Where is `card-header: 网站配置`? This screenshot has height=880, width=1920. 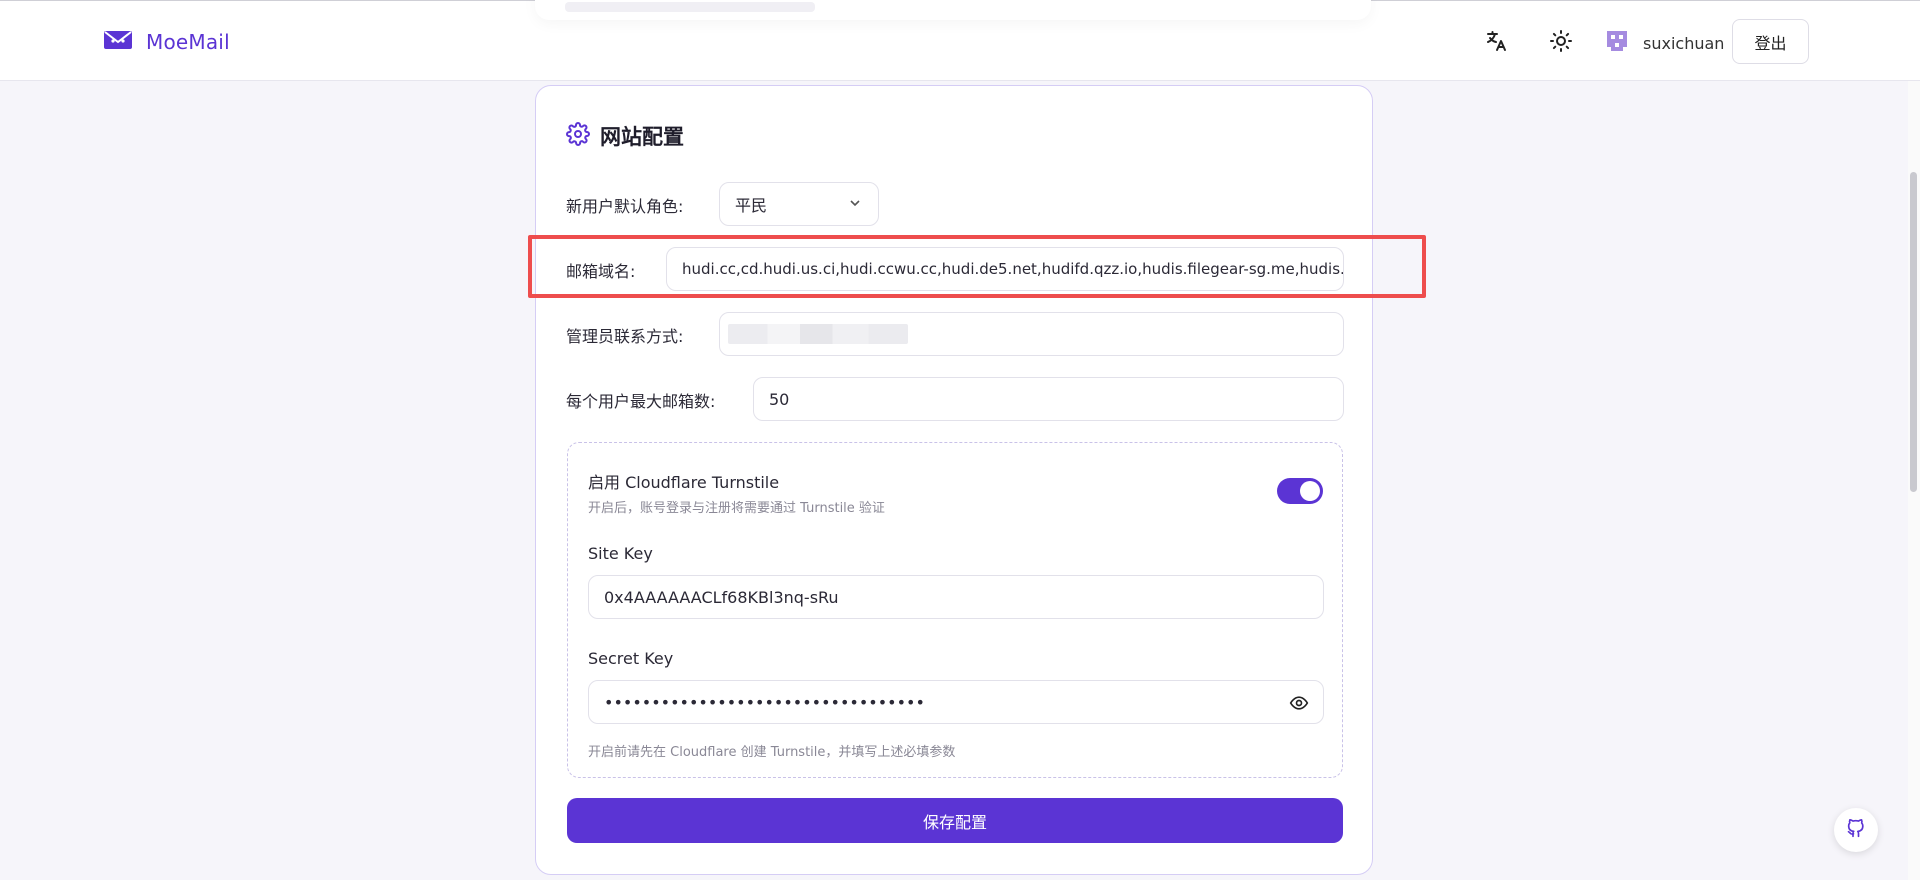 card-header: 网站配置 is located at coordinates (625, 136).